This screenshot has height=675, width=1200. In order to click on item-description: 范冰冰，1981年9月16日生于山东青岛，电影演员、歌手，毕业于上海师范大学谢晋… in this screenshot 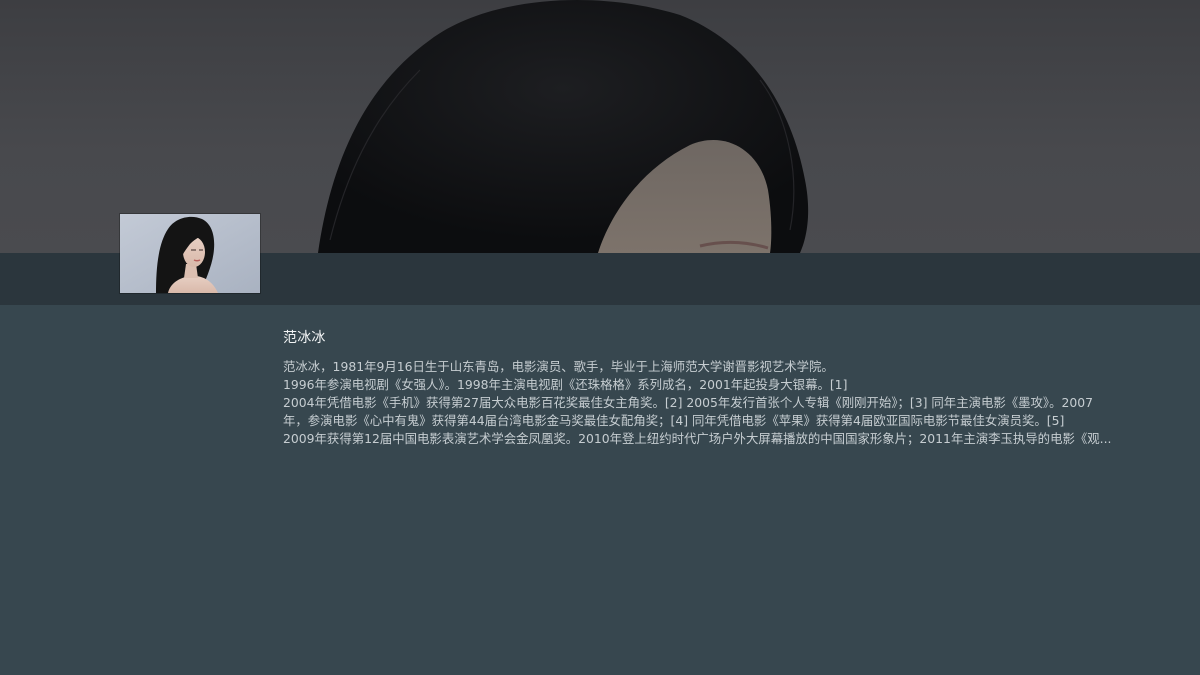, I will do `click(718, 403)`.